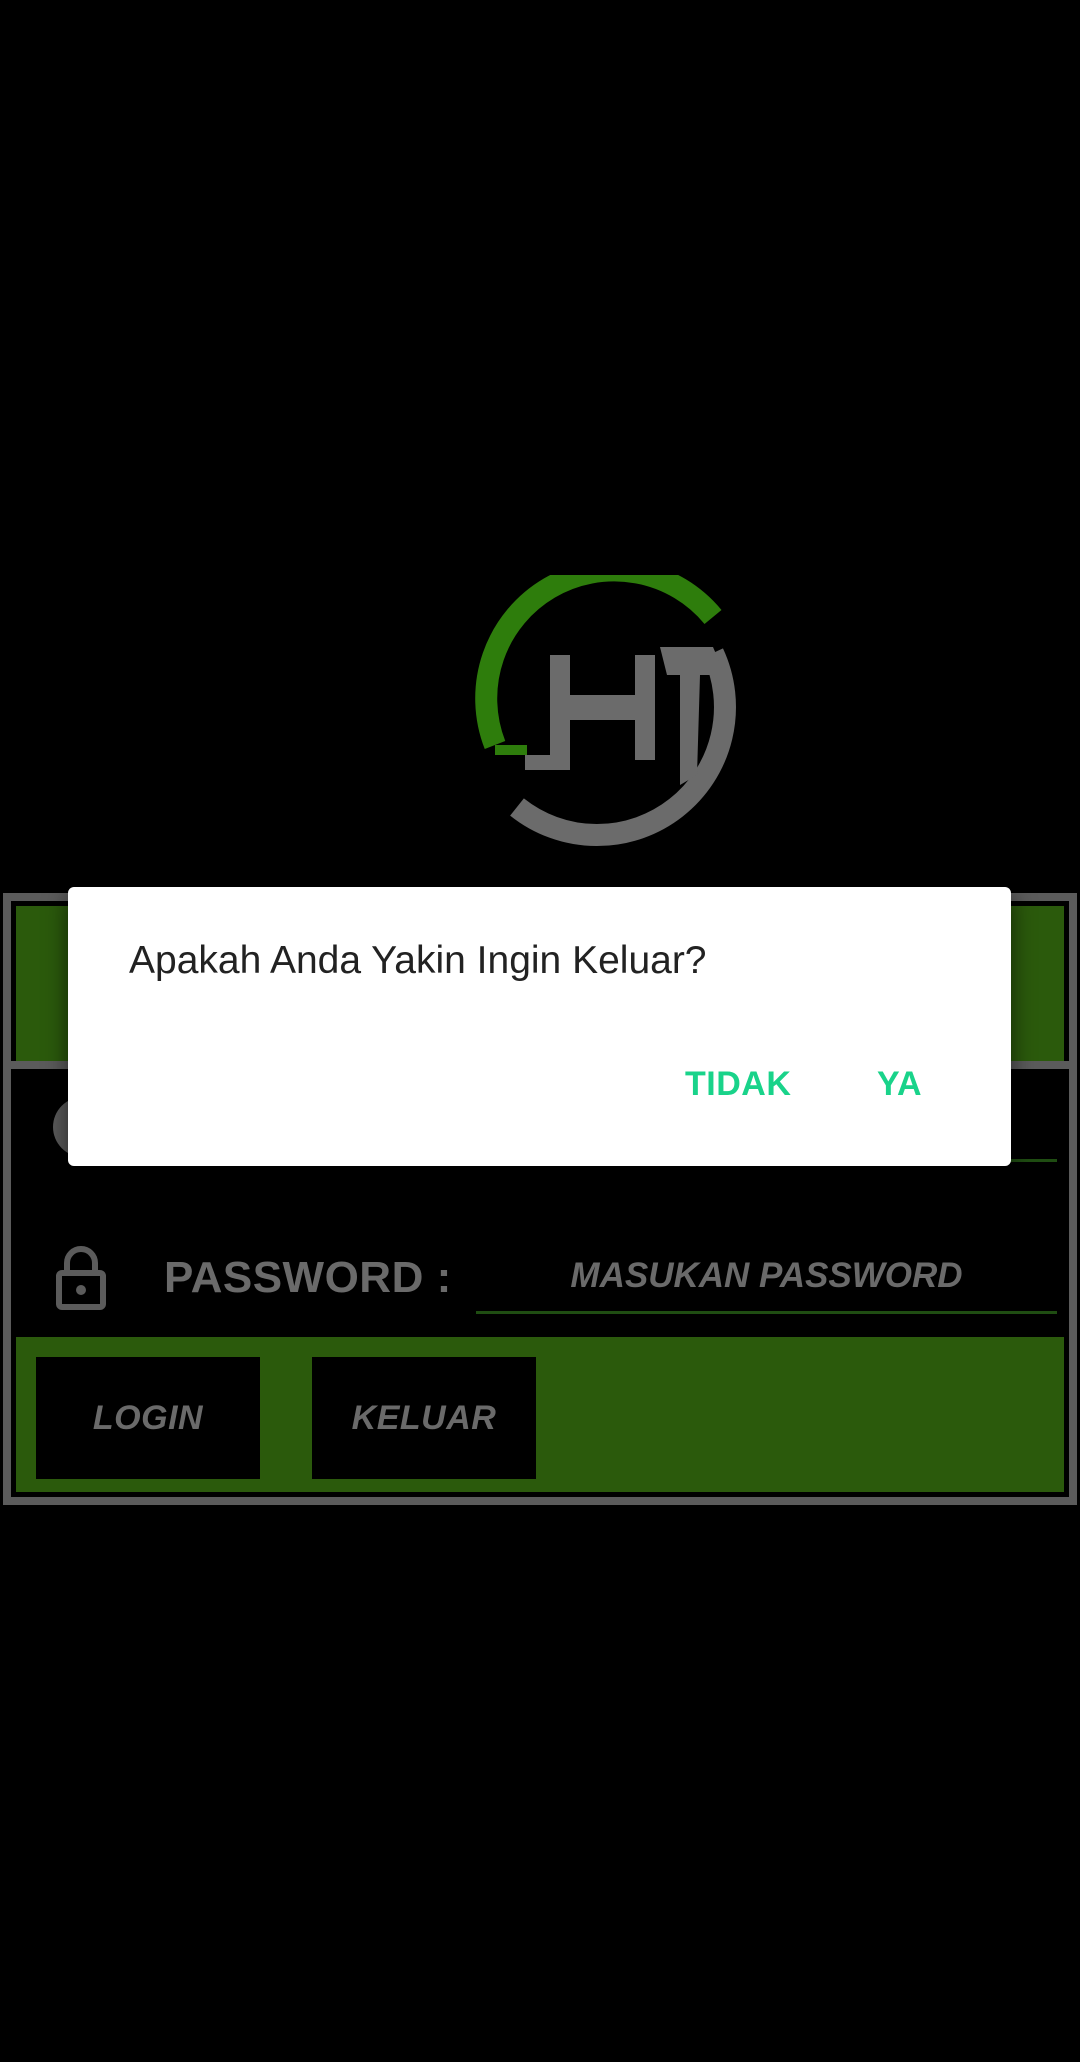 The height and width of the screenshot is (2062, 1080). What do you see at coordinates (418, 960) in the screenshot?
I see `dialog-message: Apakah Anda Yakin Ingin Keluar?` at bounding box center [418, 960].